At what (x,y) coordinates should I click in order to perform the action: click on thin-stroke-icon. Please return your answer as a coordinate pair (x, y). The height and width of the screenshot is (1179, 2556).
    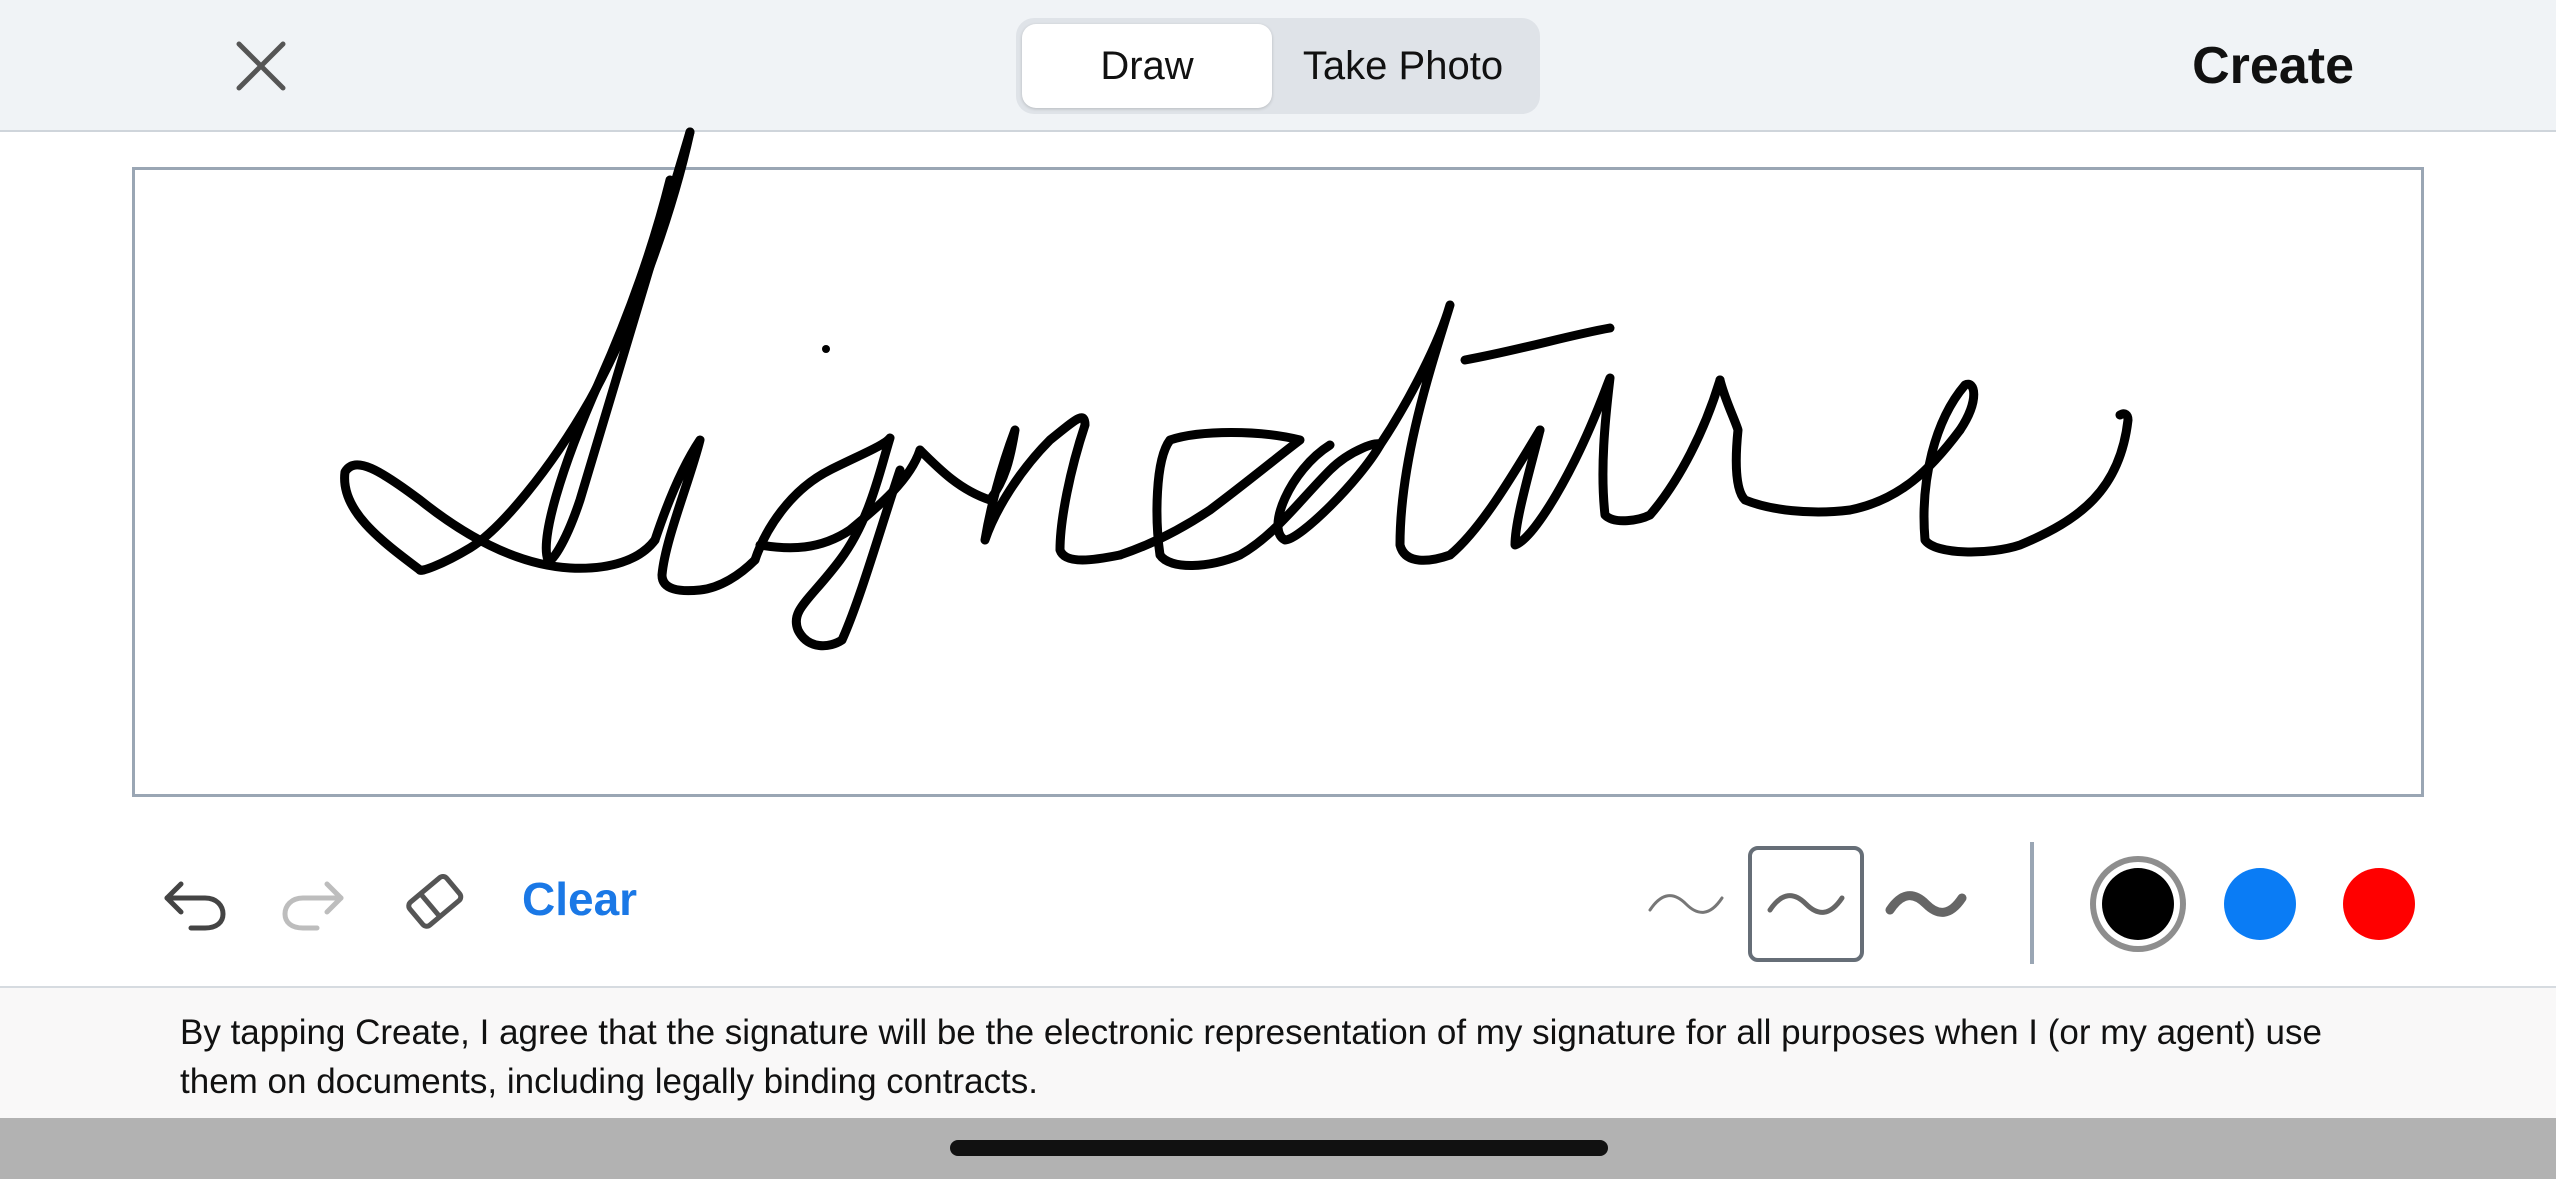
    Looking at the image, I should click on (1686, 904).